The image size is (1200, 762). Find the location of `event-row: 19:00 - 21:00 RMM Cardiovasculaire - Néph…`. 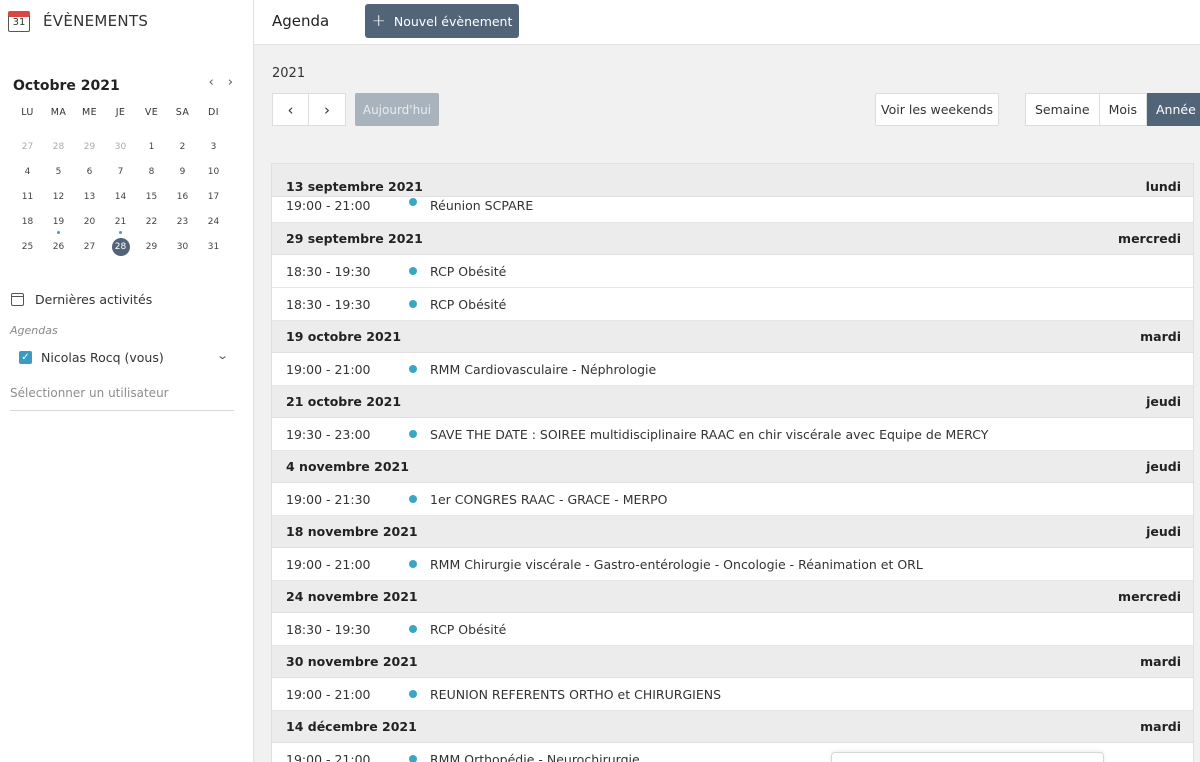

event-row: 19:00 - 21:00 RMM Cardiovasculaire - Néph… is located at coordinates (732, 369).